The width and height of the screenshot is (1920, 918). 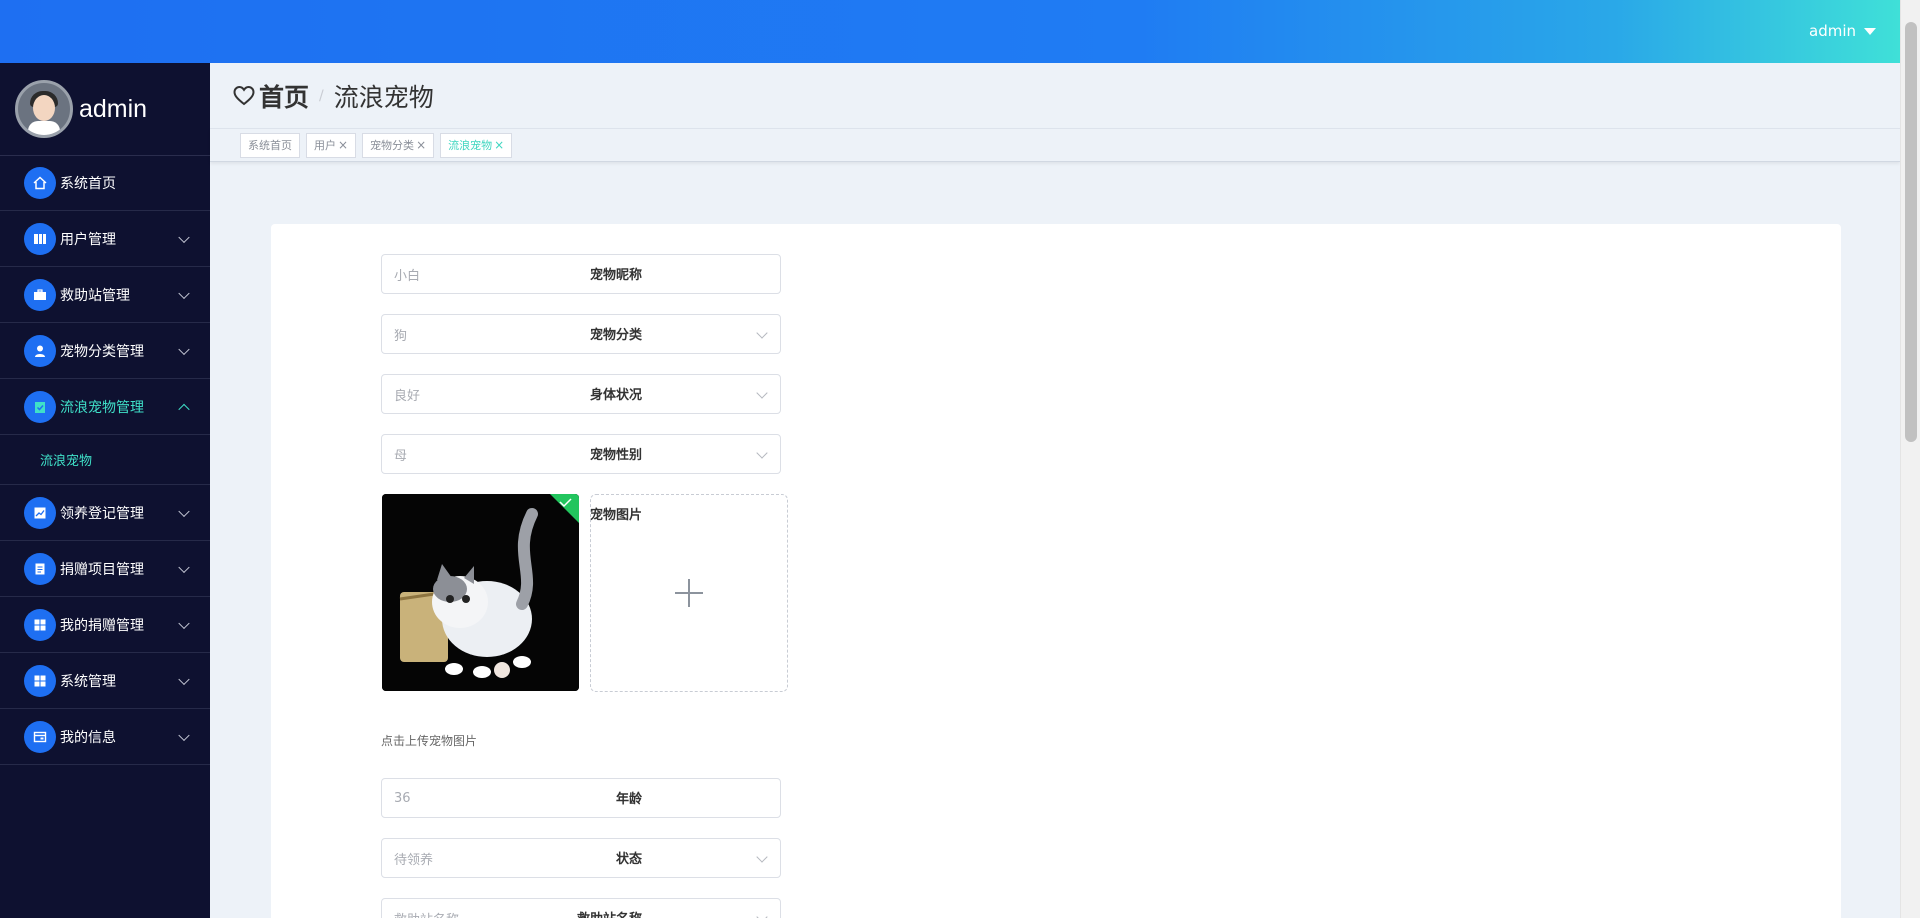 I want to click on chevron-up-icon, so click(x=184, y=409).